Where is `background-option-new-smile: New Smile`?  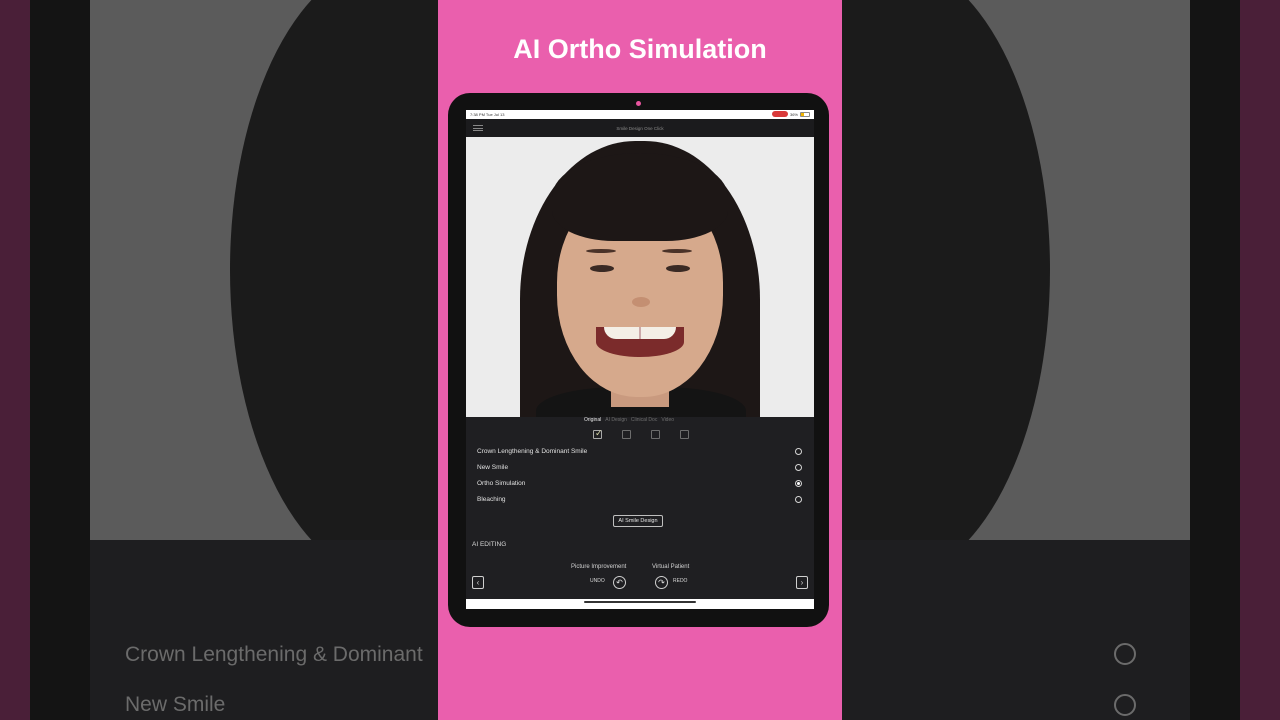 background-option-new-smile: New Smile is located at coordinates (175, 704).